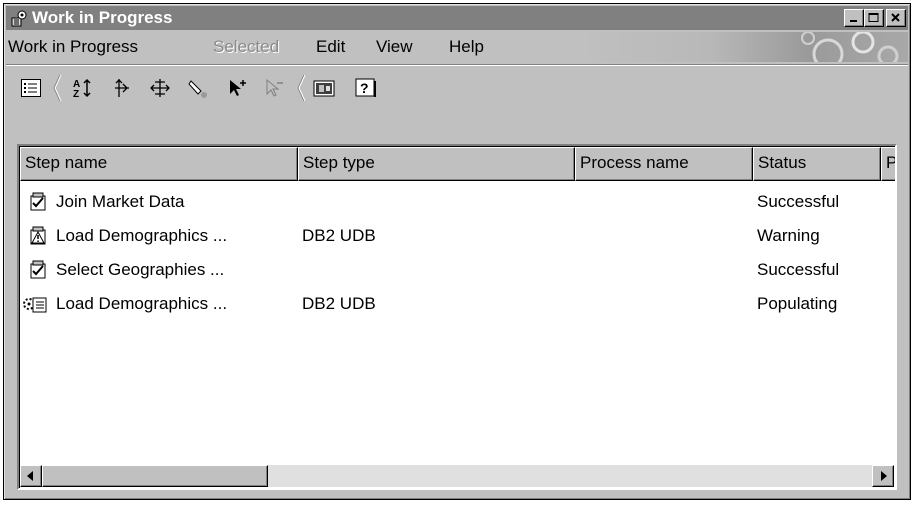 The width and height of the screenshot is (916, 505). I want to click on maximize-icon, so click(873, 17).